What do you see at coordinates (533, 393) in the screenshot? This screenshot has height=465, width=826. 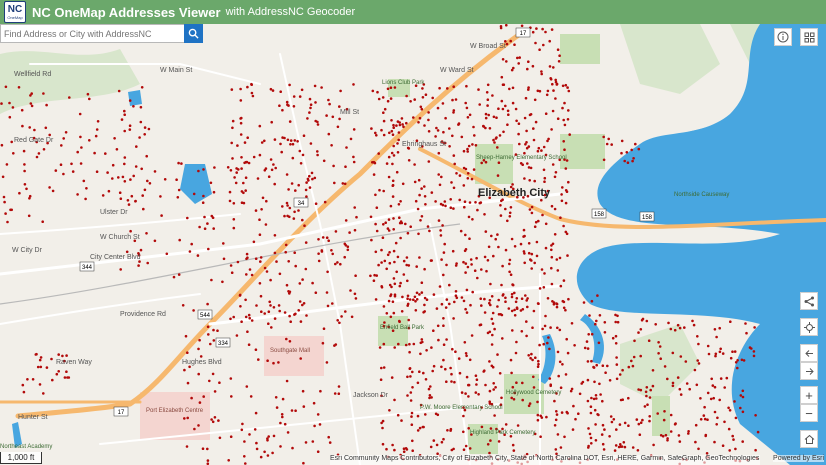 I see `poi-label: Hollywood Cemetery` at bounding box center [533, 393].